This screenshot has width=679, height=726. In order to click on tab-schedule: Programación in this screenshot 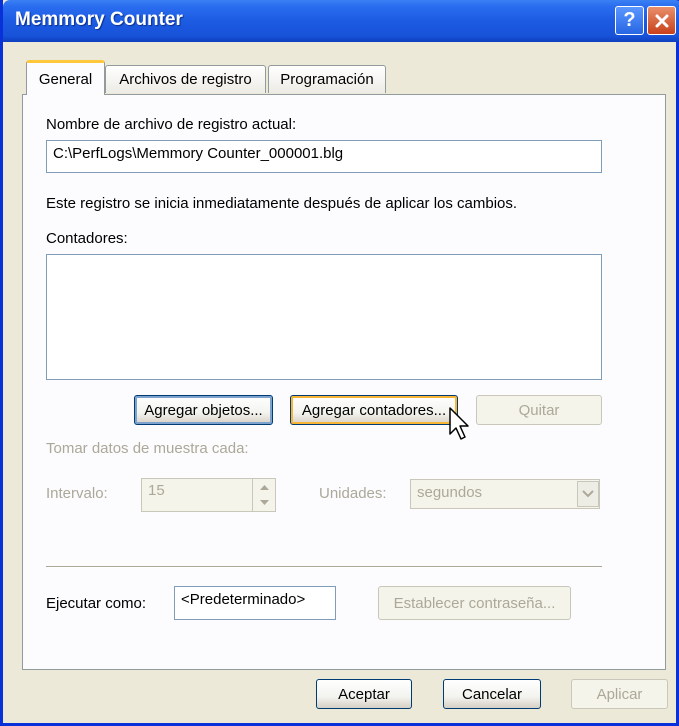, I will do `click(327, 79)`.